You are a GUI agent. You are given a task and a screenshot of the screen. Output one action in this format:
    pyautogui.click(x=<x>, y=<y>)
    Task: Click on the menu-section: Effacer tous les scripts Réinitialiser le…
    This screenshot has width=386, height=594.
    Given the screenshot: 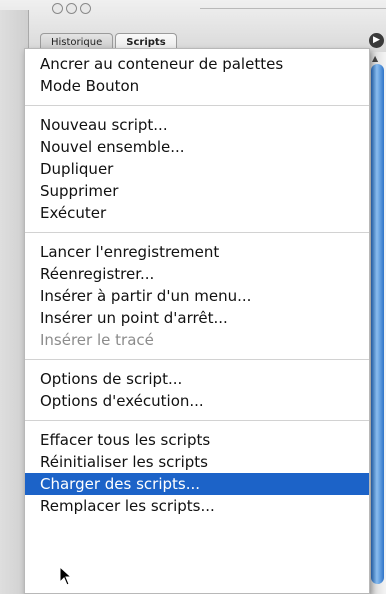 What is the action you would take?
    pyautogui.click(x=197, y=473)
    